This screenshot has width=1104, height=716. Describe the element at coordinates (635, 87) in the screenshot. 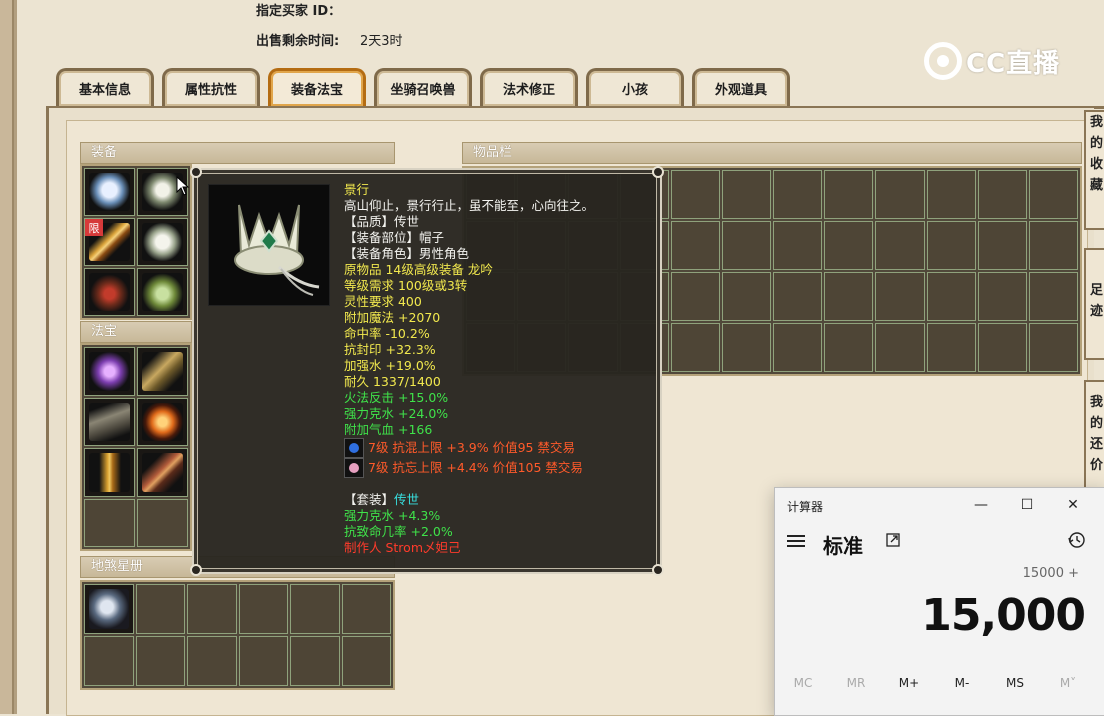

I see `tab-child: 小孩` at that location.